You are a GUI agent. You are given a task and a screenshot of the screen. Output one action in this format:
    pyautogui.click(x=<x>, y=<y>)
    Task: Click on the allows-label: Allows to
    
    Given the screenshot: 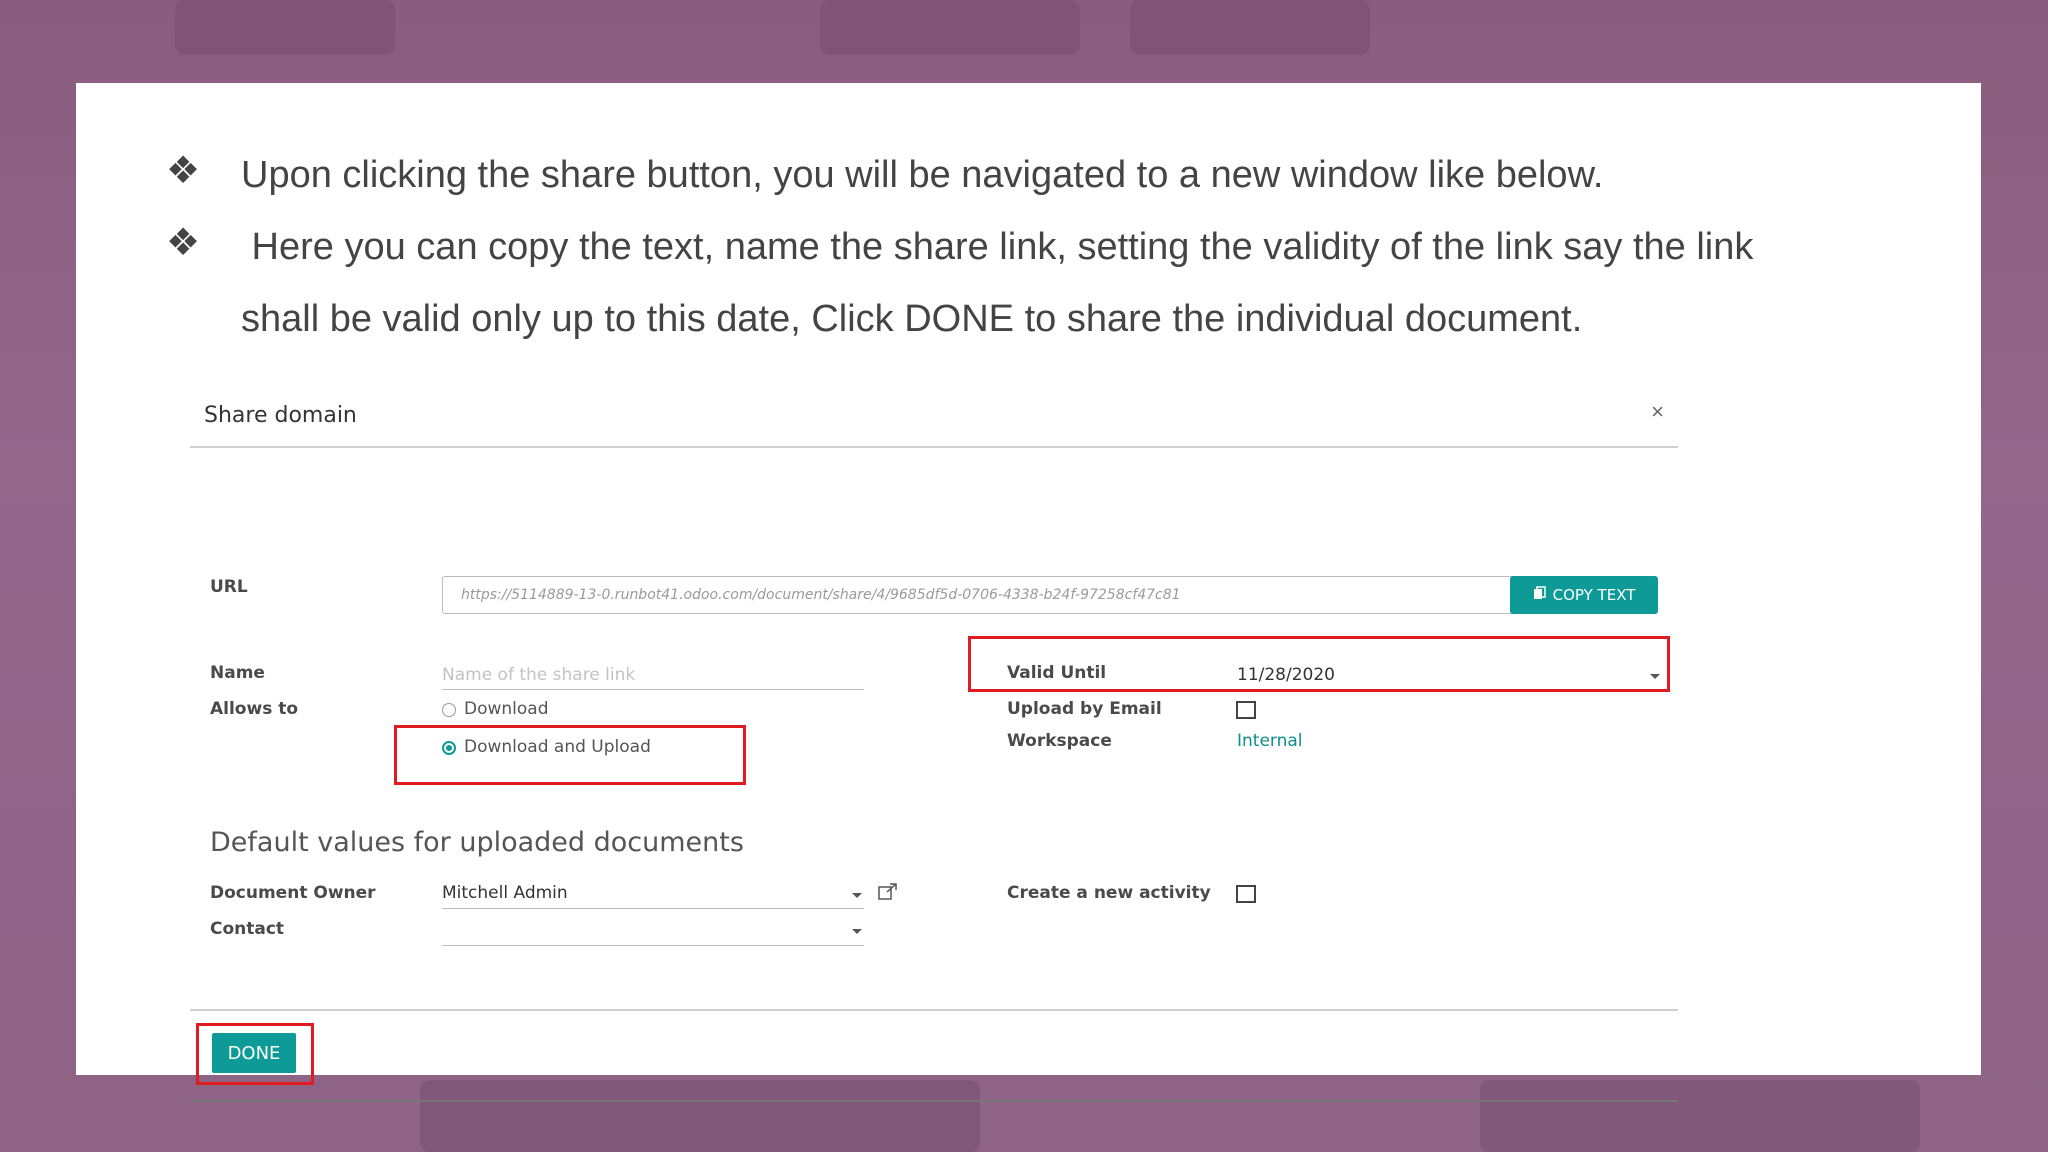 What is the action you would take?
    pyautogui.click(x=254, y=709)
    